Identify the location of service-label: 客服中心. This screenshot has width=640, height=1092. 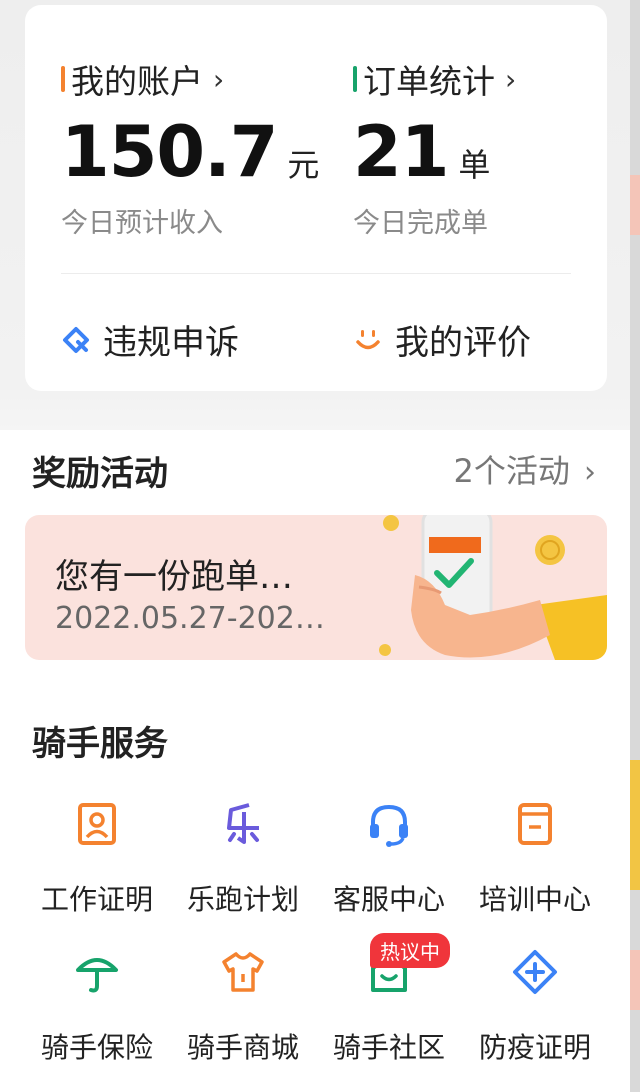
(388, 899).